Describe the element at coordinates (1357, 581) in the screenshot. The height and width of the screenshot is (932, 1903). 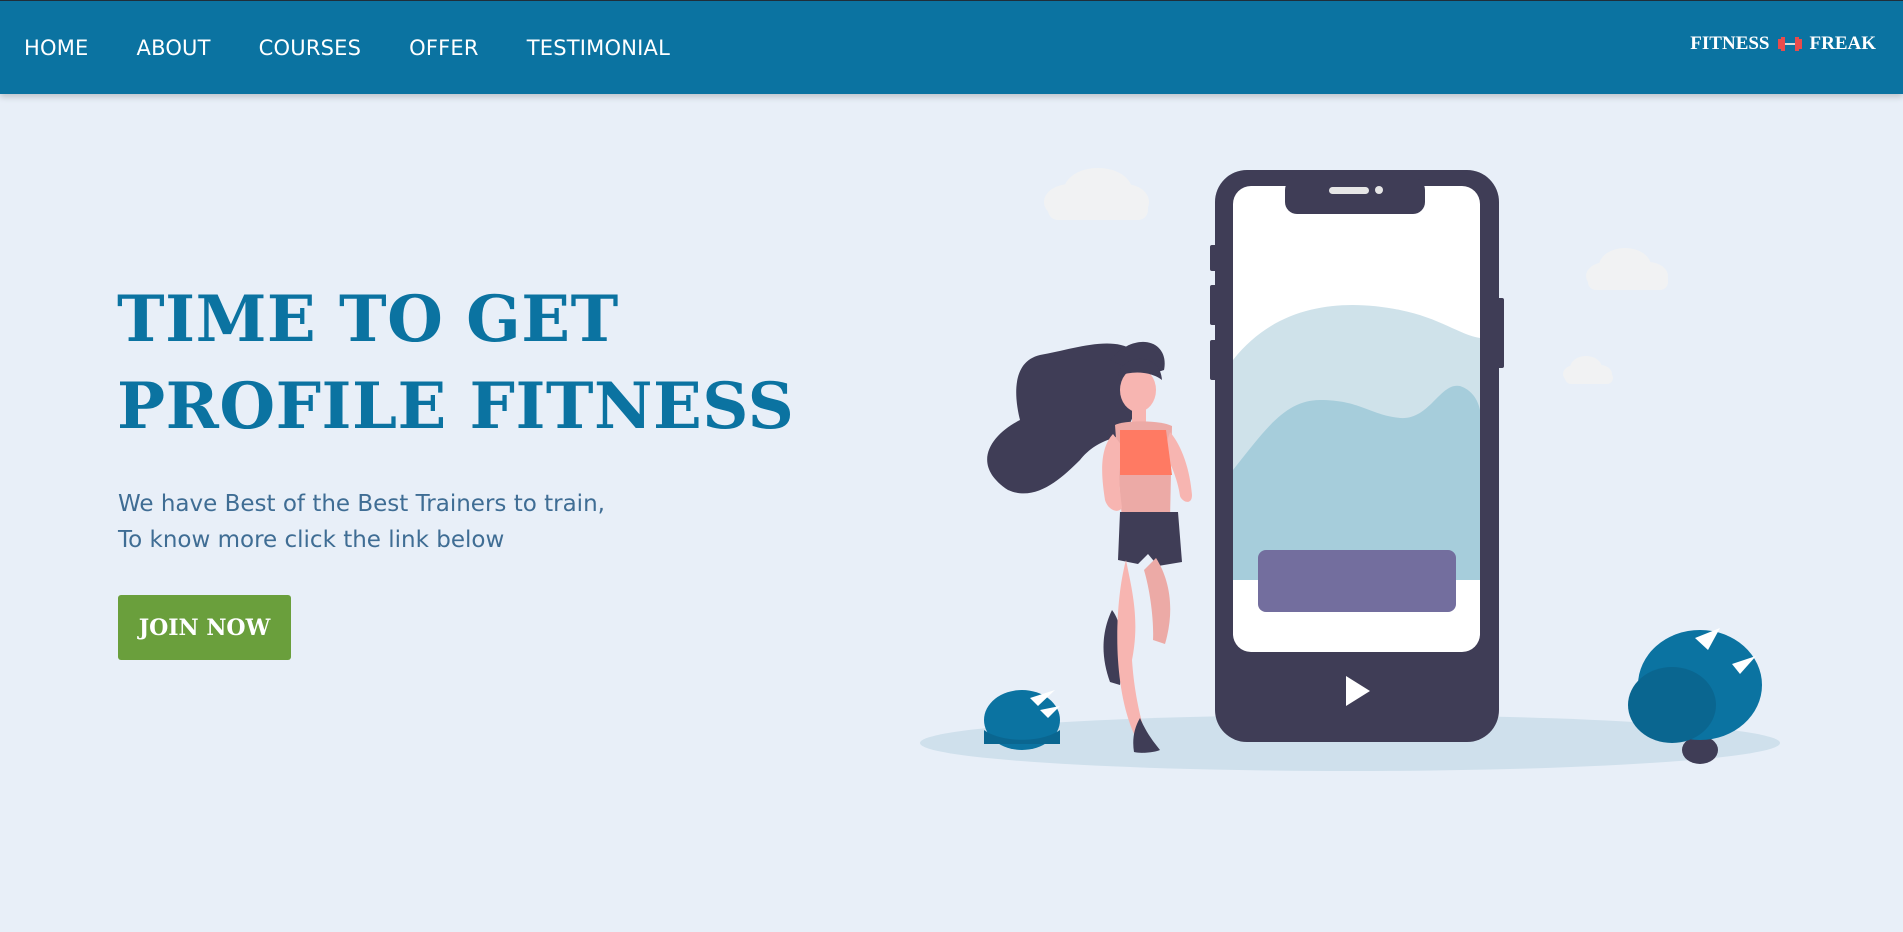
I see `screen-button` at that location.